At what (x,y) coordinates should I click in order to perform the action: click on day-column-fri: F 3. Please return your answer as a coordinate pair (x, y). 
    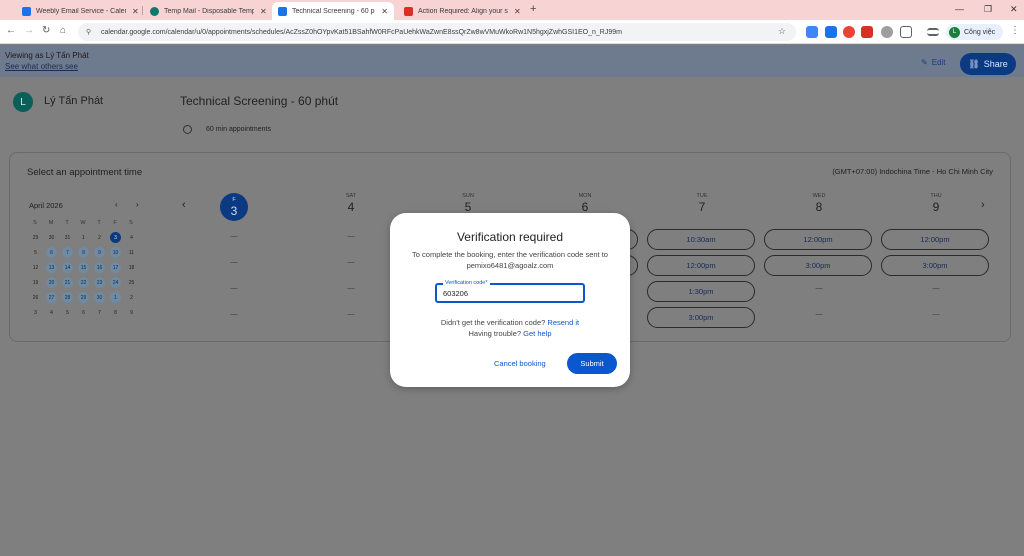
    Looking at the image, I should click on (234, 207).